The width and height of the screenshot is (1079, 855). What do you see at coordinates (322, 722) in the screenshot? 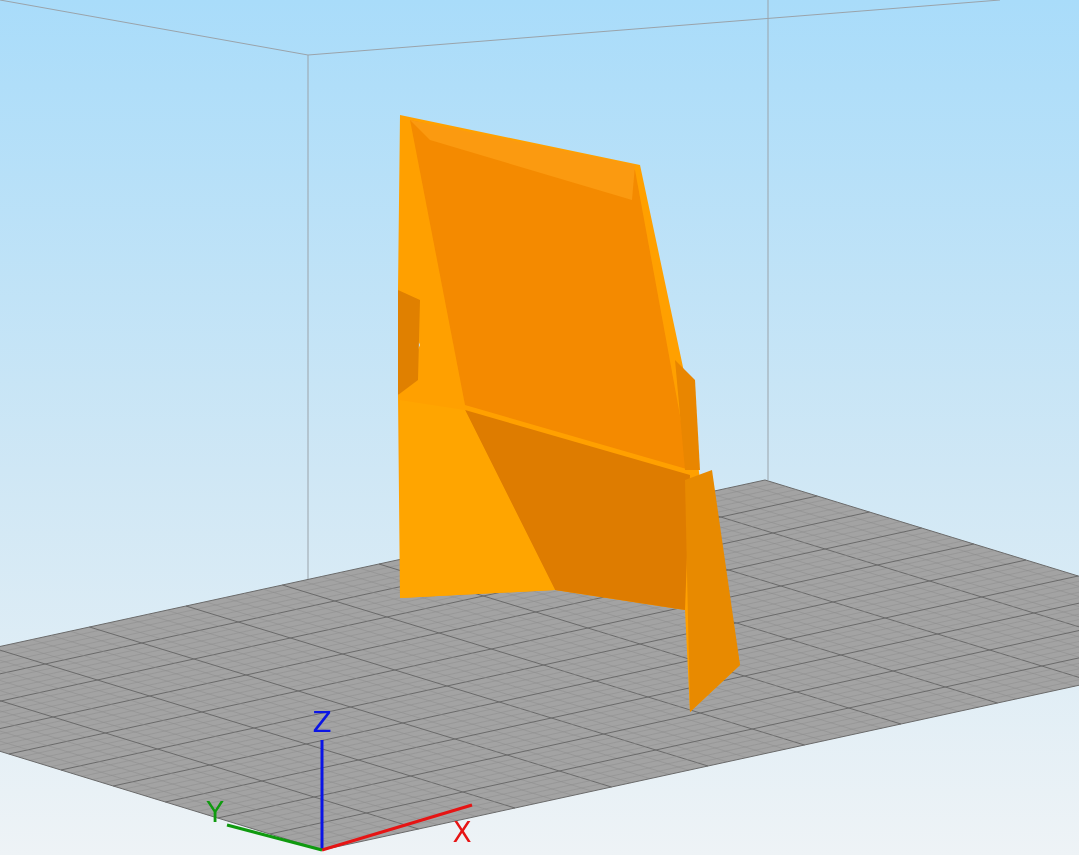
I see `axis-label: Z` at bounding box center [322, 722].